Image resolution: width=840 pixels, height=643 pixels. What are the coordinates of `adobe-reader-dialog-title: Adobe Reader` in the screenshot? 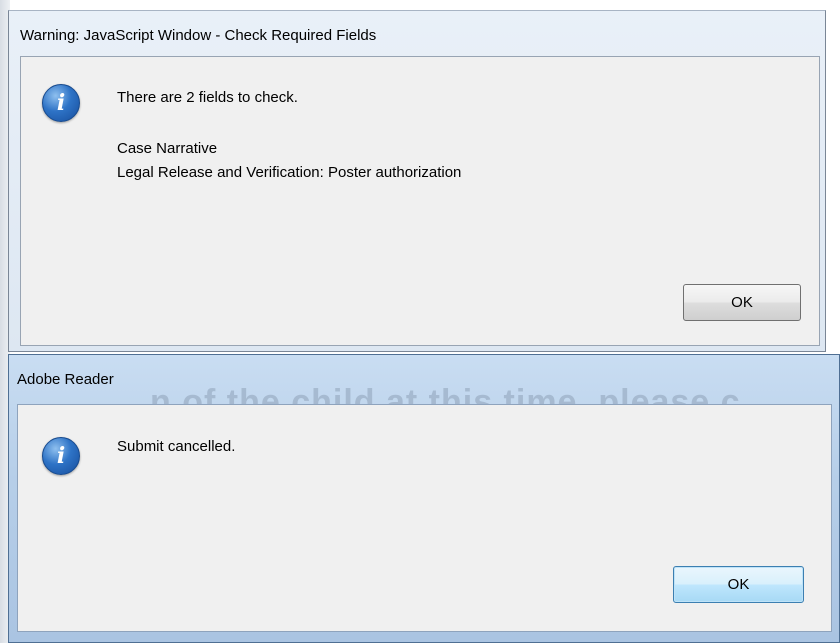 It's located at (65, 379).